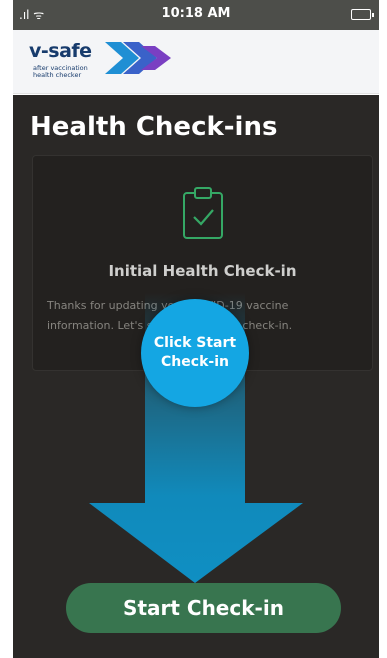 This screenshot has width=387, height=658. I want to click on start-checkin-button: Start Check-in, so click(203, 608).